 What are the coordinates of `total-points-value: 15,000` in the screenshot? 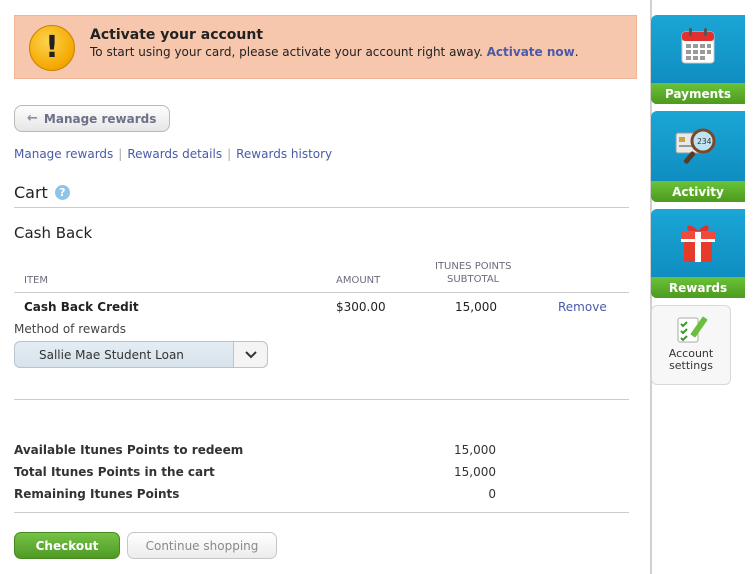 It's located at (475, 472).